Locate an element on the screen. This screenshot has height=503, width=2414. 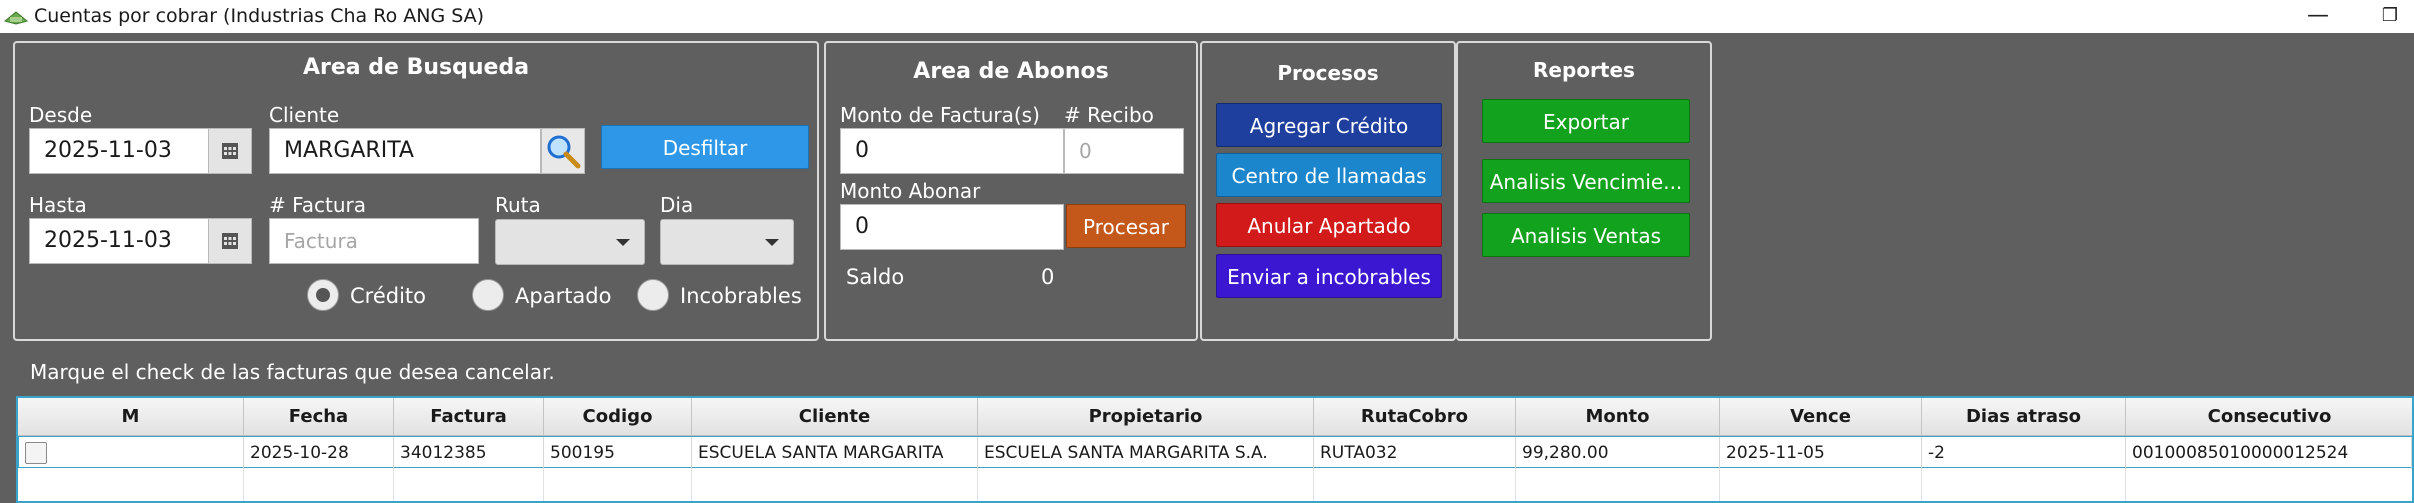
cell-consecutivo: 00100085010000012524 is located at coordinates (2269, 453).